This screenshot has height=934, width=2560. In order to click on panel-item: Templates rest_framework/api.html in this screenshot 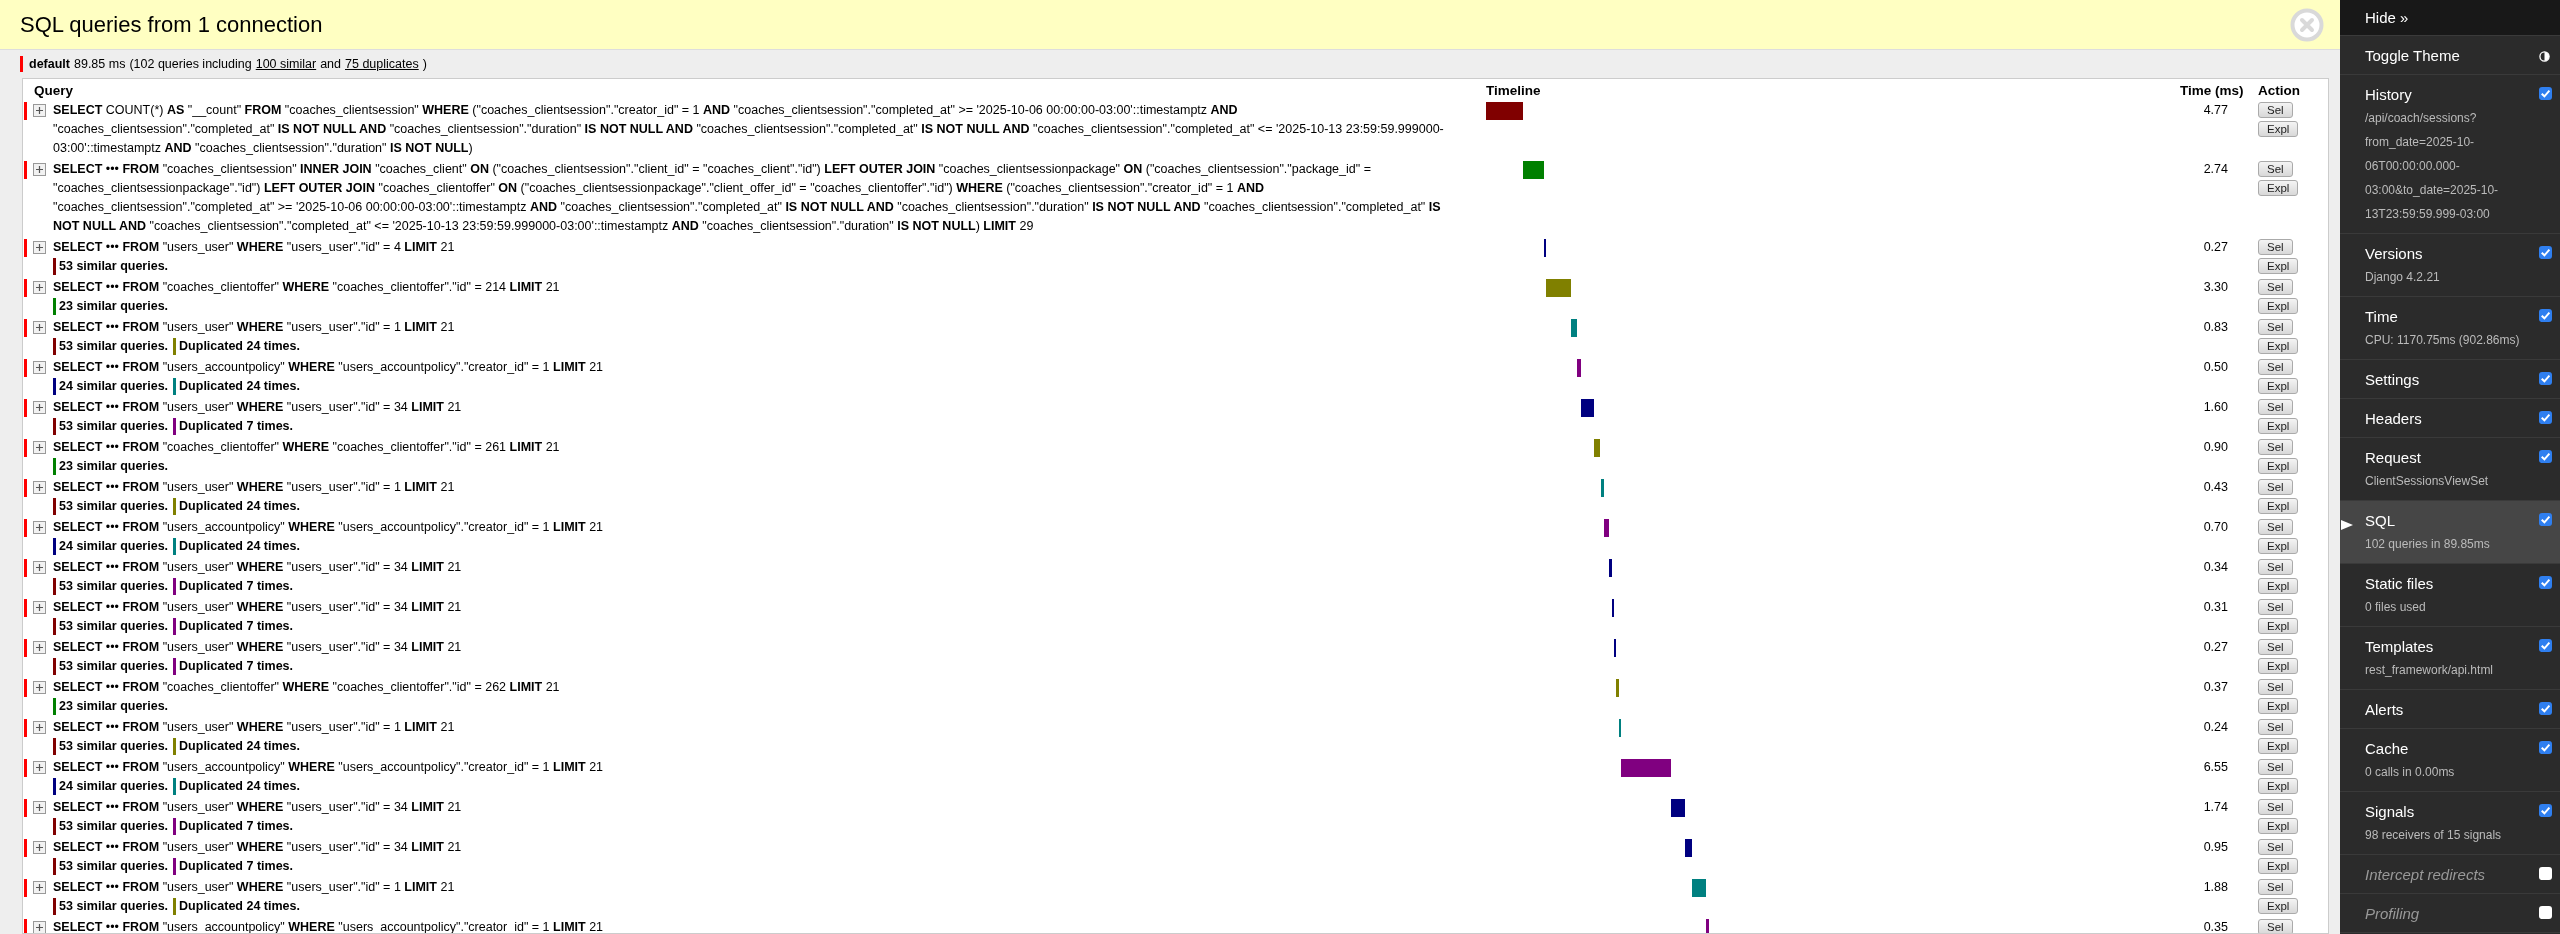, I will do `click(2450, 658)`.